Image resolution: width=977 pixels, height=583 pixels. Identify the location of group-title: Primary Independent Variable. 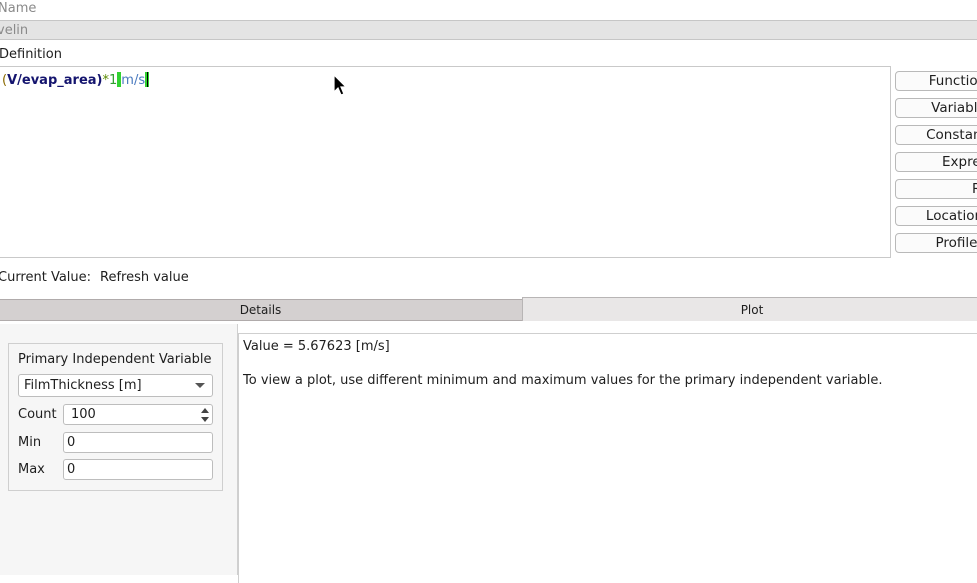
(115, 359).